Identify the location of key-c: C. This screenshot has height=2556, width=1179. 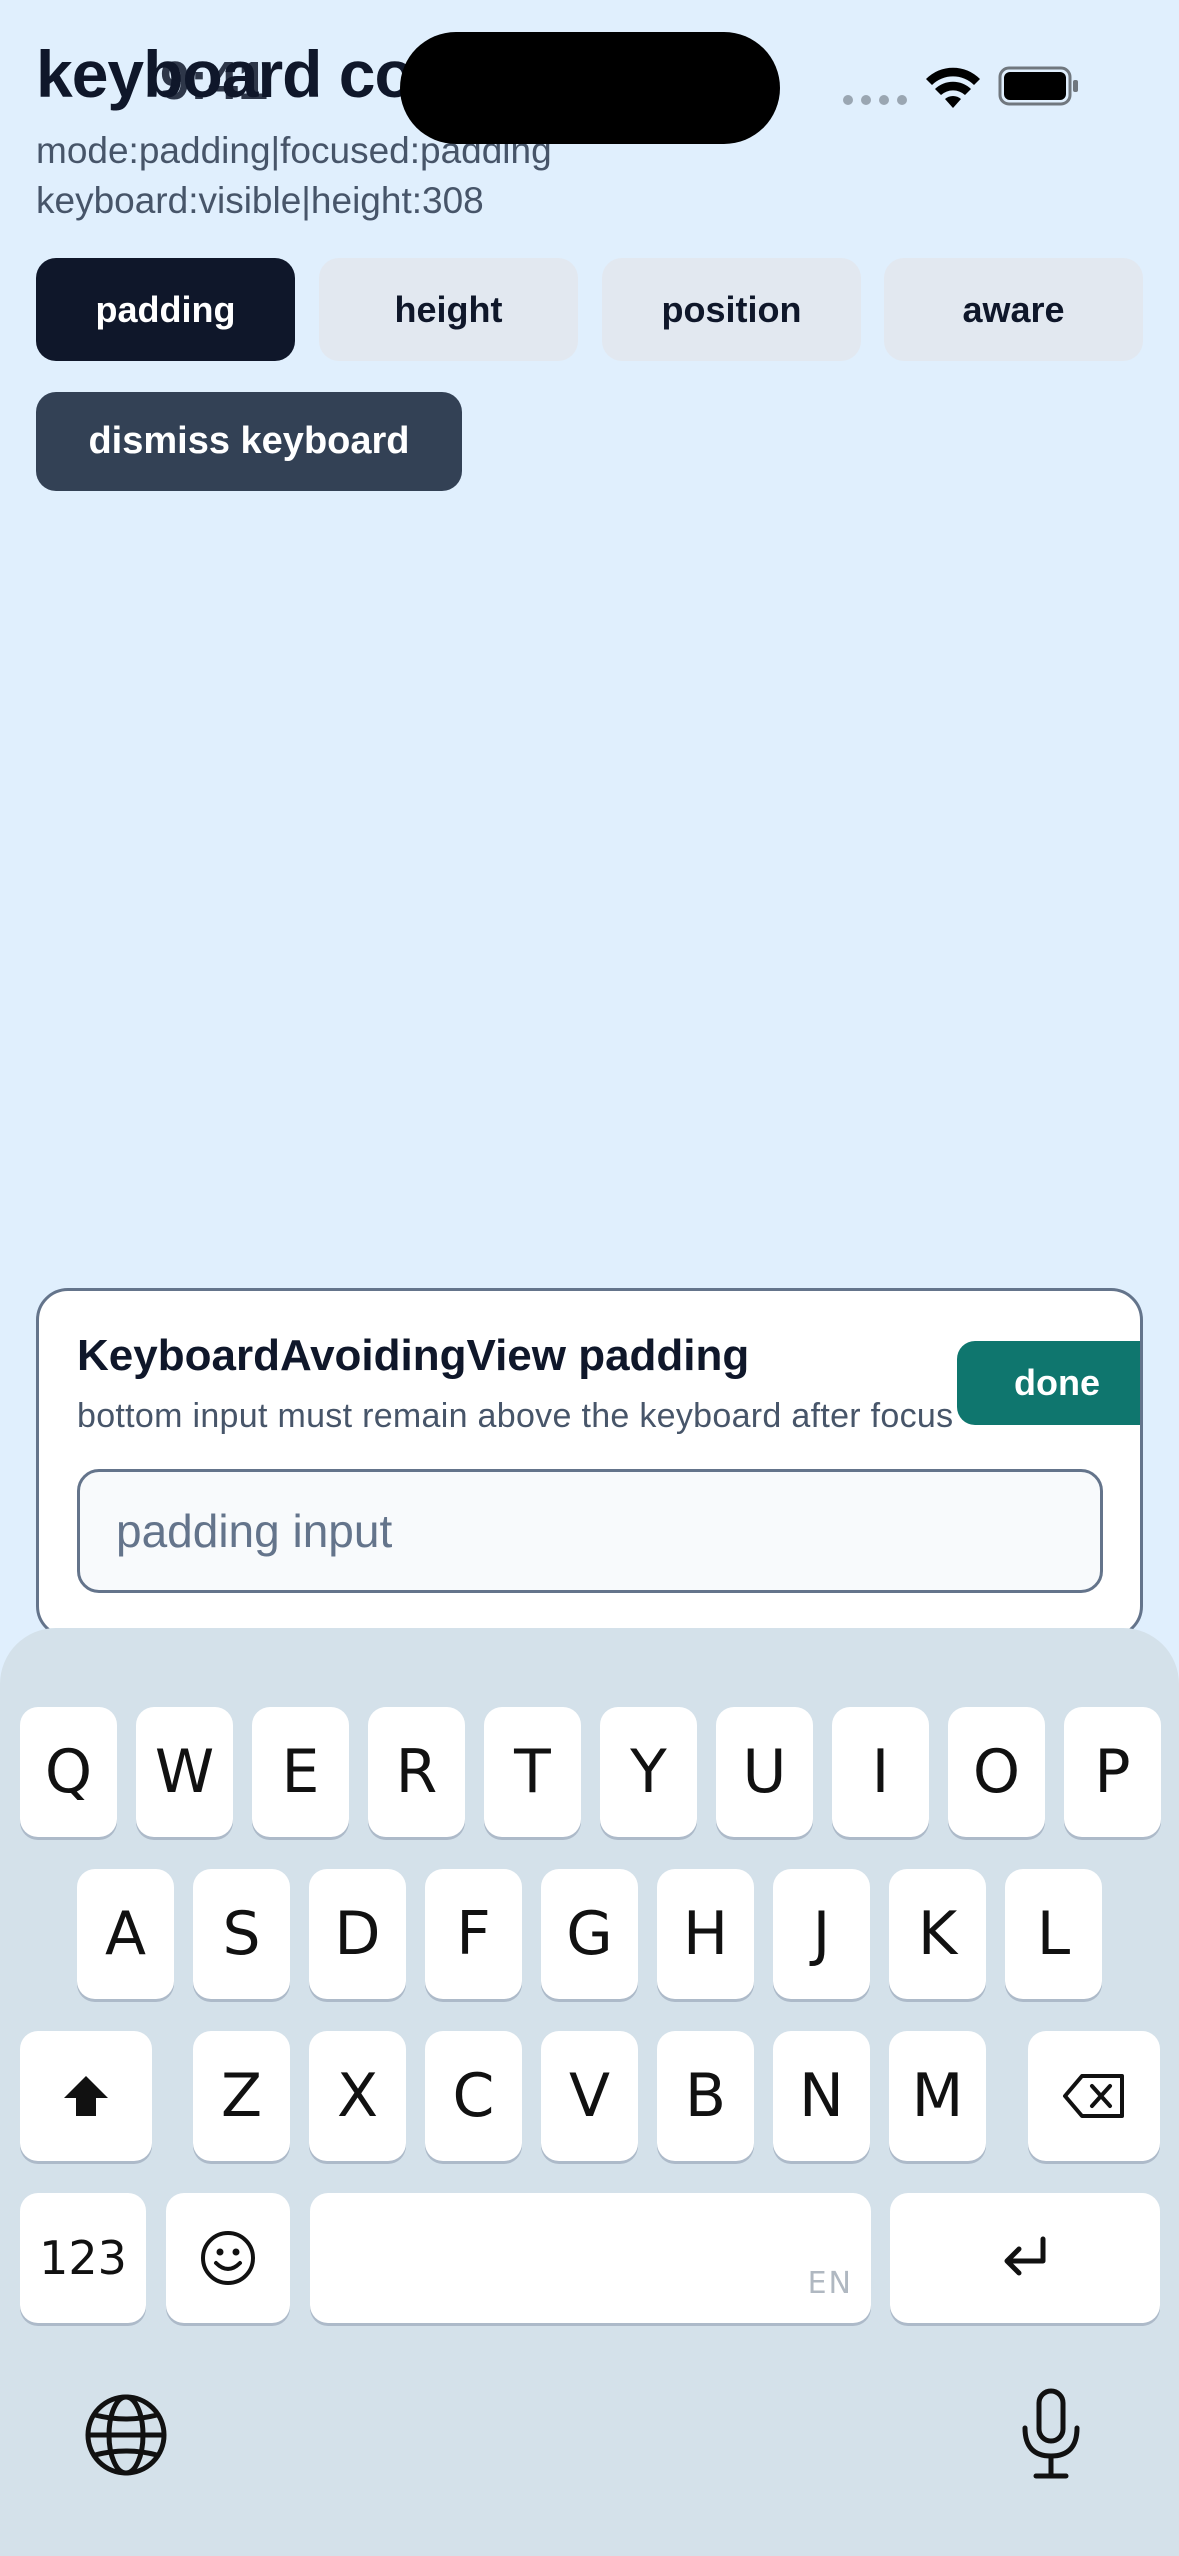
(473, 2096).